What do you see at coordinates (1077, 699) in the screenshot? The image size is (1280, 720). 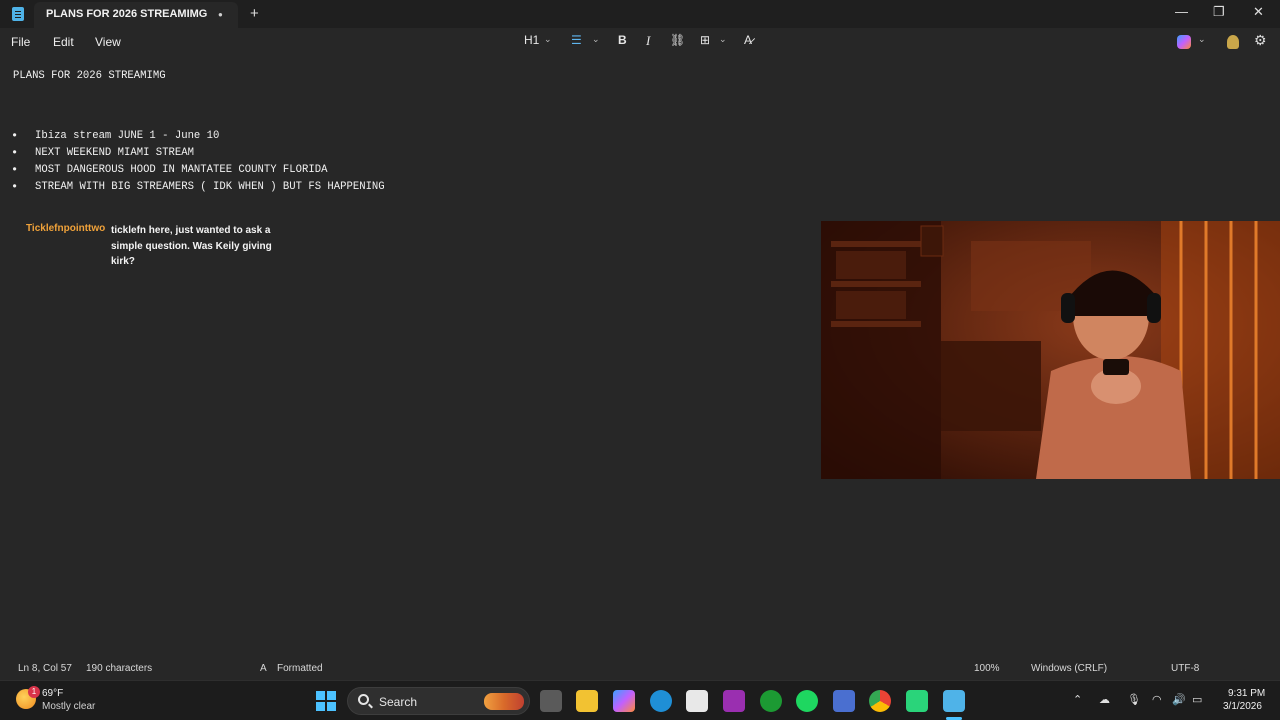 I see `chevron-up-icon: ⌃` at bounding box center [1077, 699].